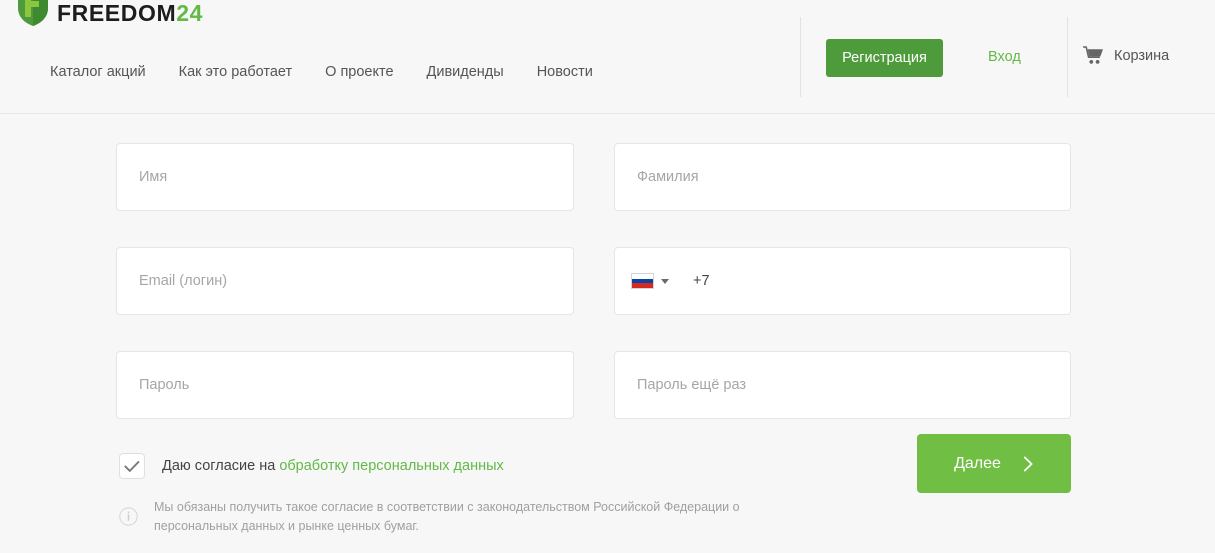 The width and height of the screenshot is (1215, 553). I want to click on first-name-field, so click(345, 177).